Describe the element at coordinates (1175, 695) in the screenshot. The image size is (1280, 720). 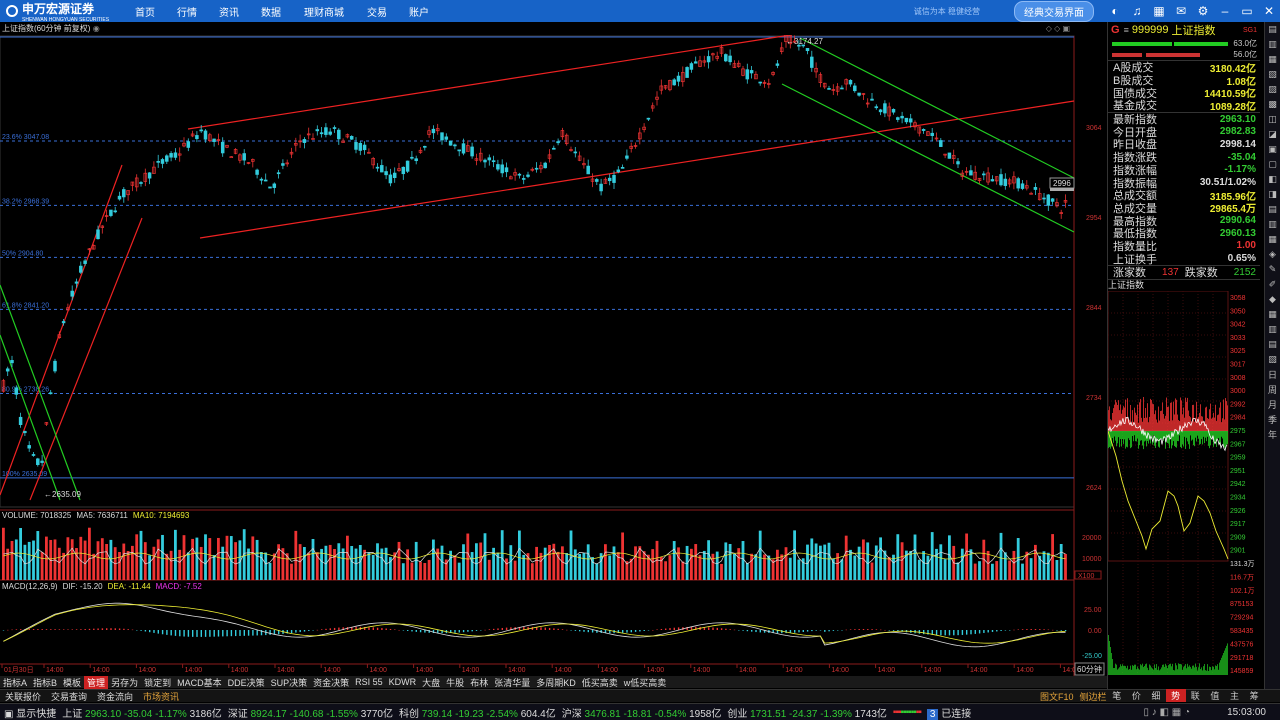
I see `panel-tab-3: 势` at that location.